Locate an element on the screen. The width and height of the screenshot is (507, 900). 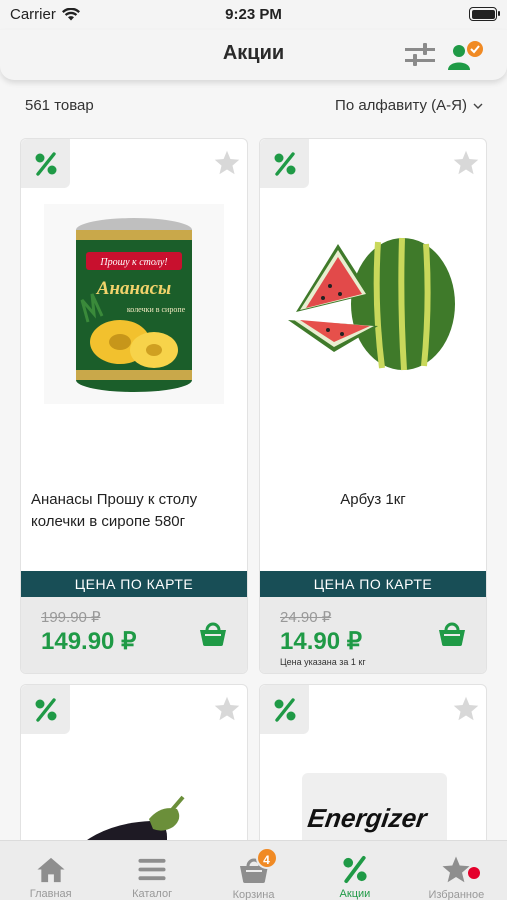
old-price: 24.90 ₽ is located at coordinates (306, 617).